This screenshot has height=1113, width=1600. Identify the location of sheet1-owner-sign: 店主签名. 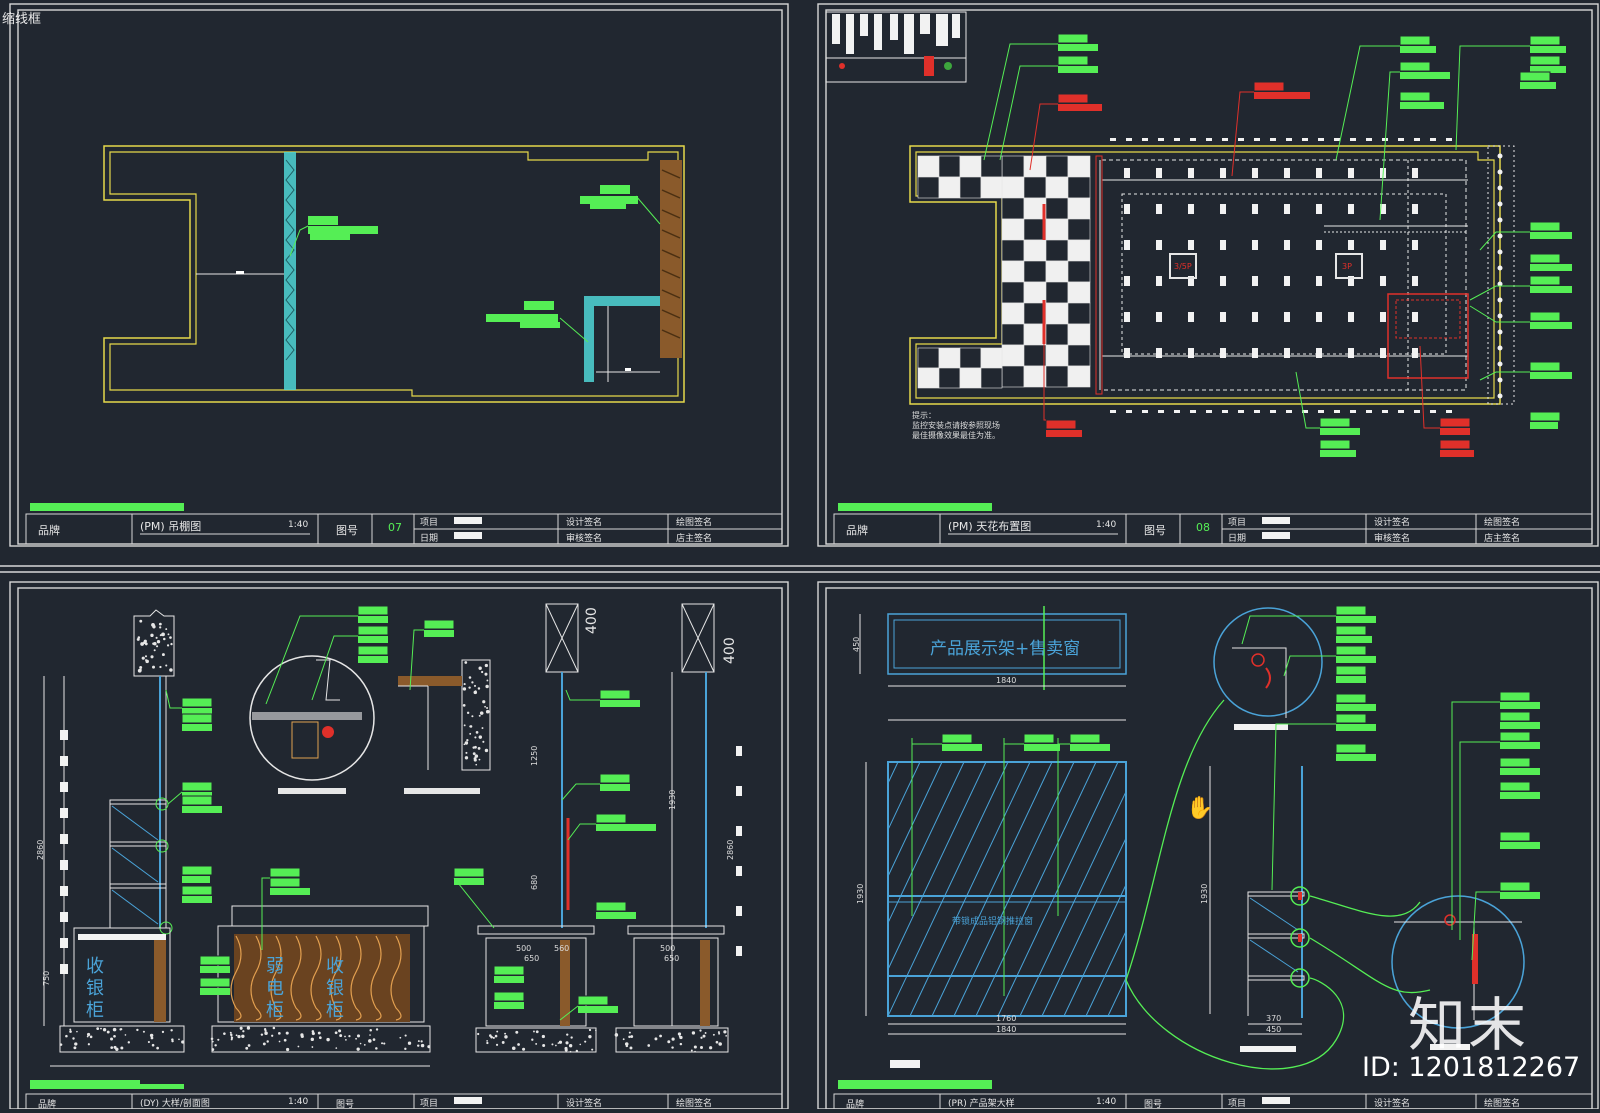
(694, 539).